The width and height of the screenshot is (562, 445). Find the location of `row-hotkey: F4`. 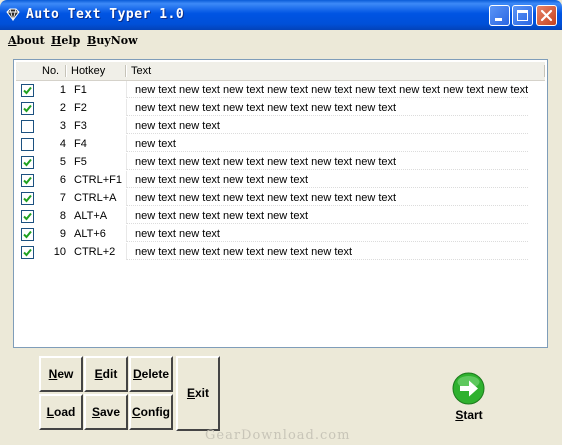

row-hotkey: F4 is located at coordinates (80, 144).